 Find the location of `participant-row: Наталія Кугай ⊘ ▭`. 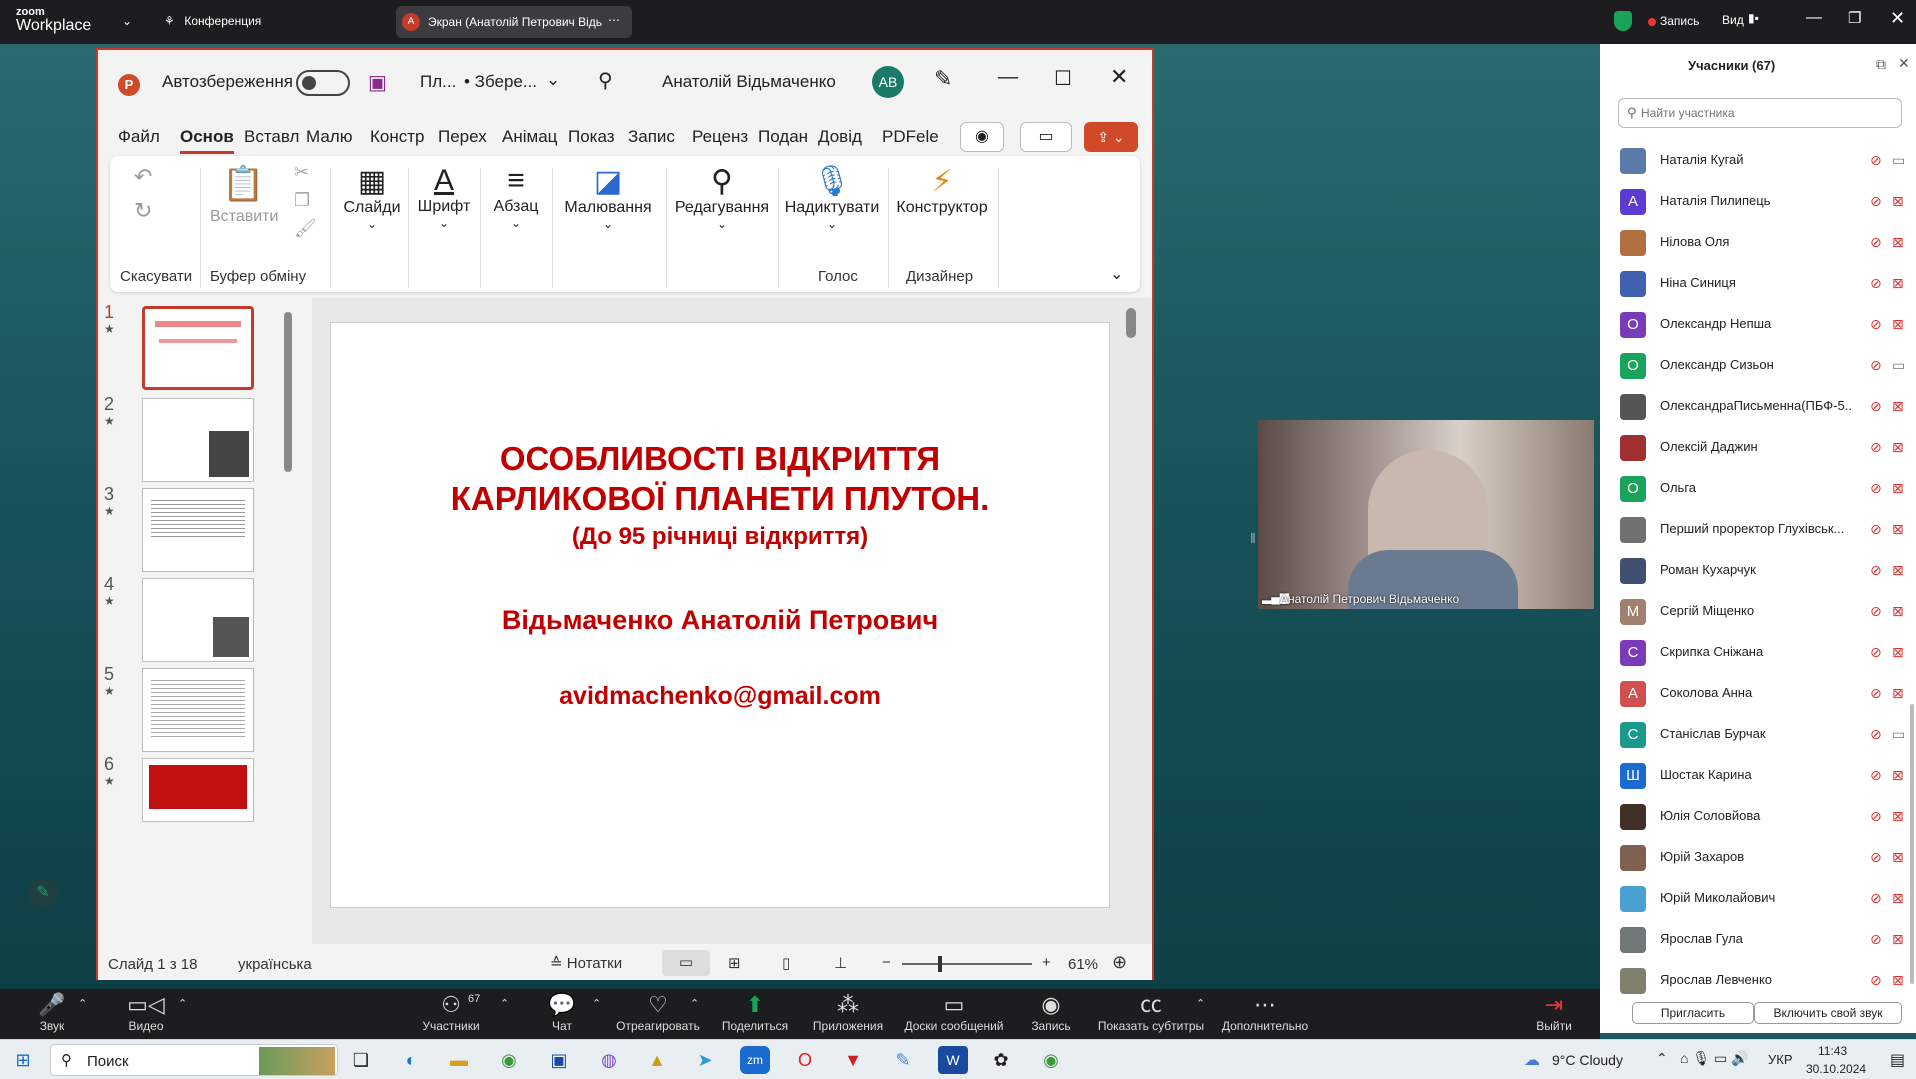

participant-row: Наталія Кугай ⊘ ▭ is located at coordinates (1762, 160).